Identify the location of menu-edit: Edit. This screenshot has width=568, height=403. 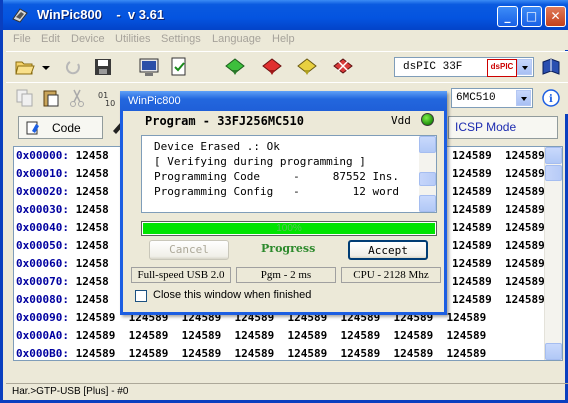
(50, 39).